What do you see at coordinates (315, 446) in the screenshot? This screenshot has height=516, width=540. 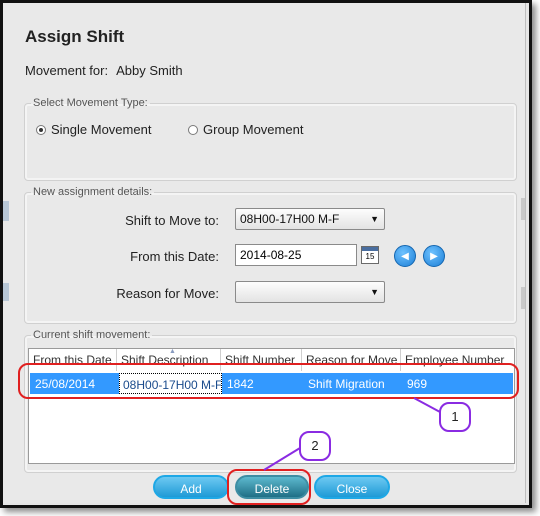 I see `callout-number-2: 2` at bounding box center [315, 446].